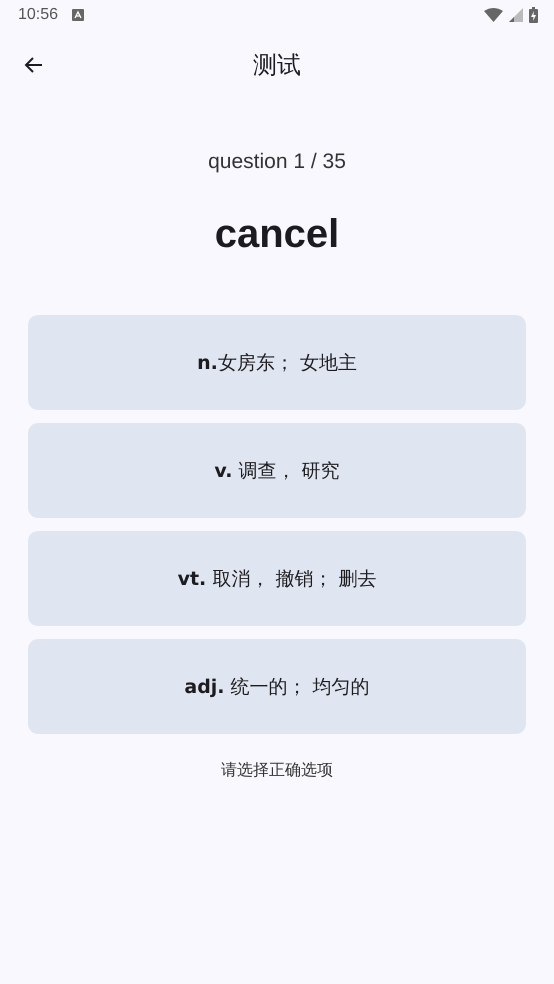 This screenshot has width=554, height=984. Describe the element at coordinates (78, 15) in the screenshot. I see `keyboard-icon` at that location.